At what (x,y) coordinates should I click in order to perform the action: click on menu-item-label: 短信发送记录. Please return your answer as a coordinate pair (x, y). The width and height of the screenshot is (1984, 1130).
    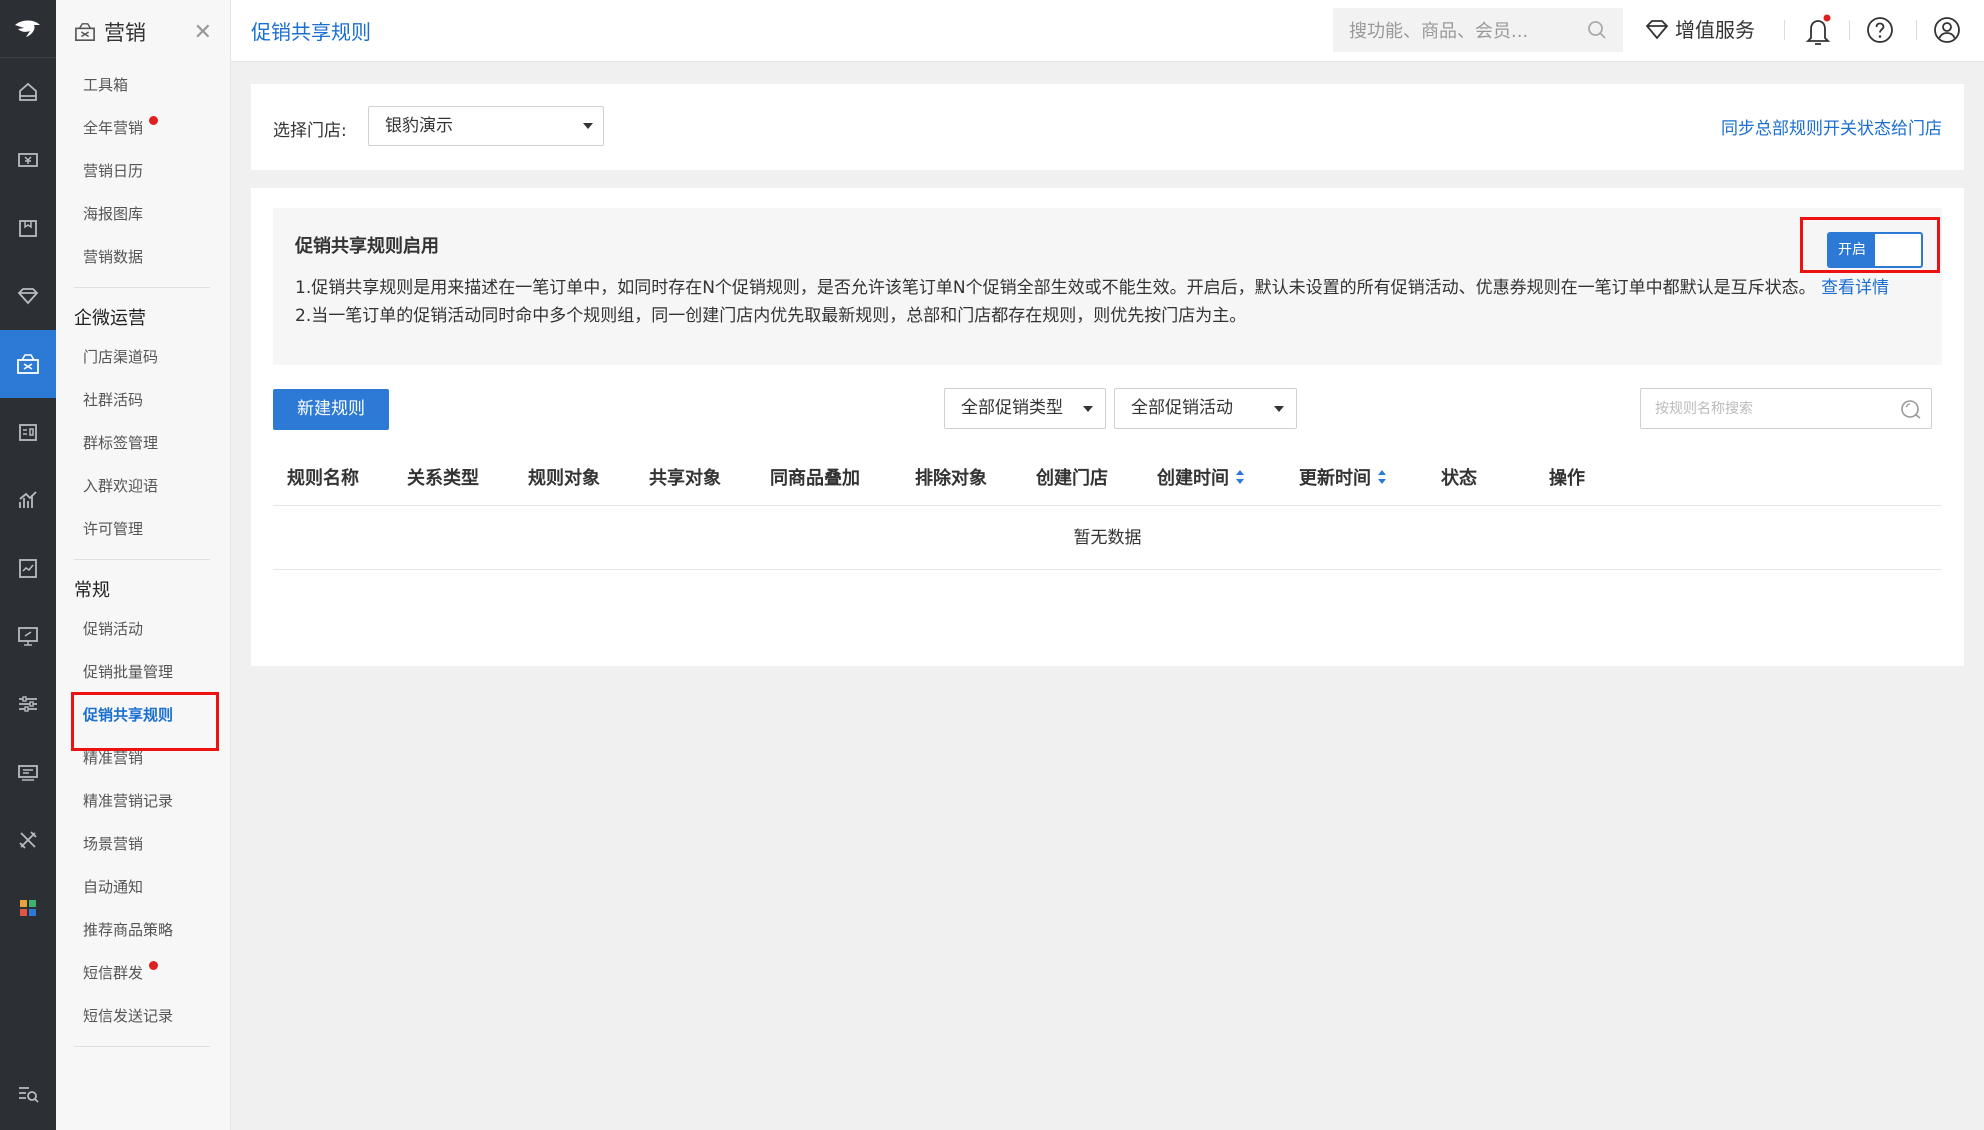
    Looking at the image, I should click on (128, 1016).